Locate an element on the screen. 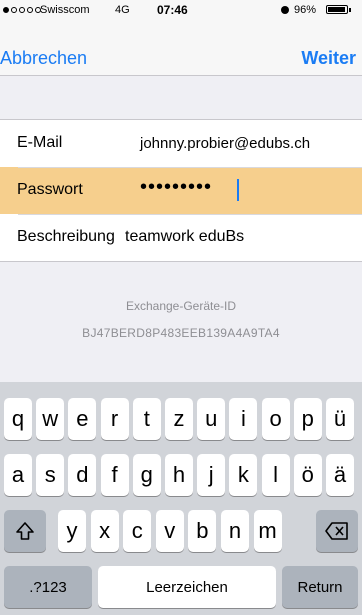  key-y: y is located at coordinates (72, 531).